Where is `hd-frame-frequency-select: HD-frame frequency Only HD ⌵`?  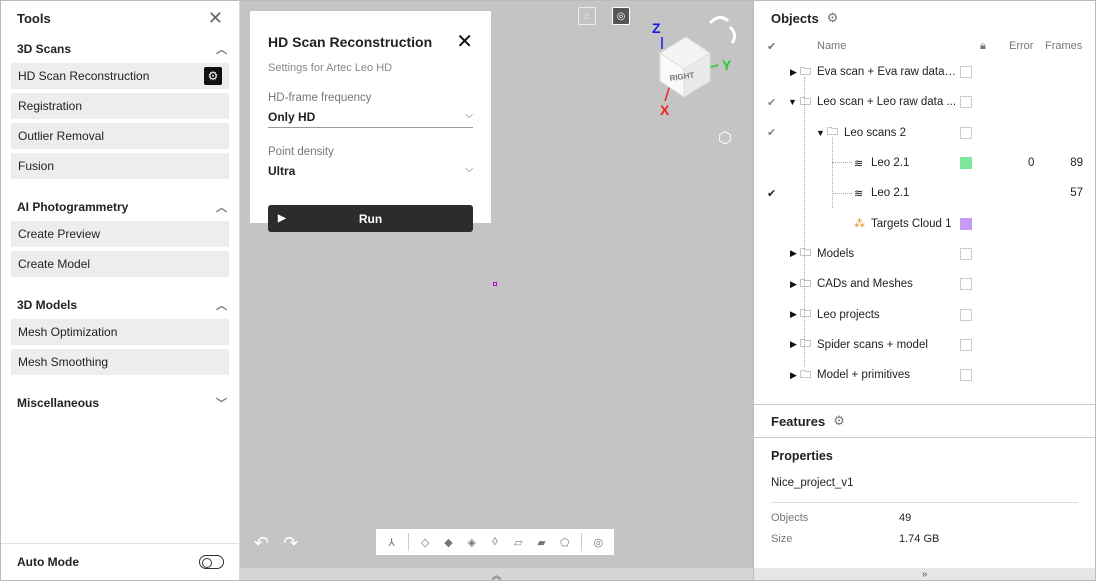 hd-frame-frequency-select: HD-frame frequency Only HD ⌵ is located at coordinates (370, 110).